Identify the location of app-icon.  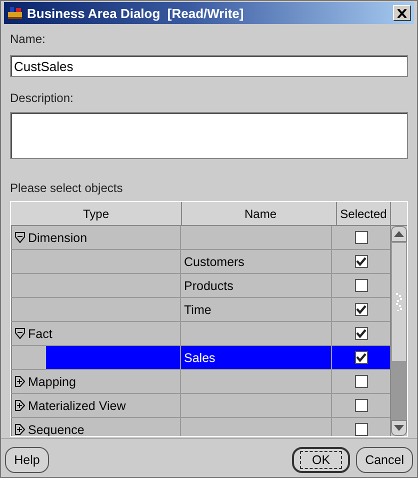
(15, 13).